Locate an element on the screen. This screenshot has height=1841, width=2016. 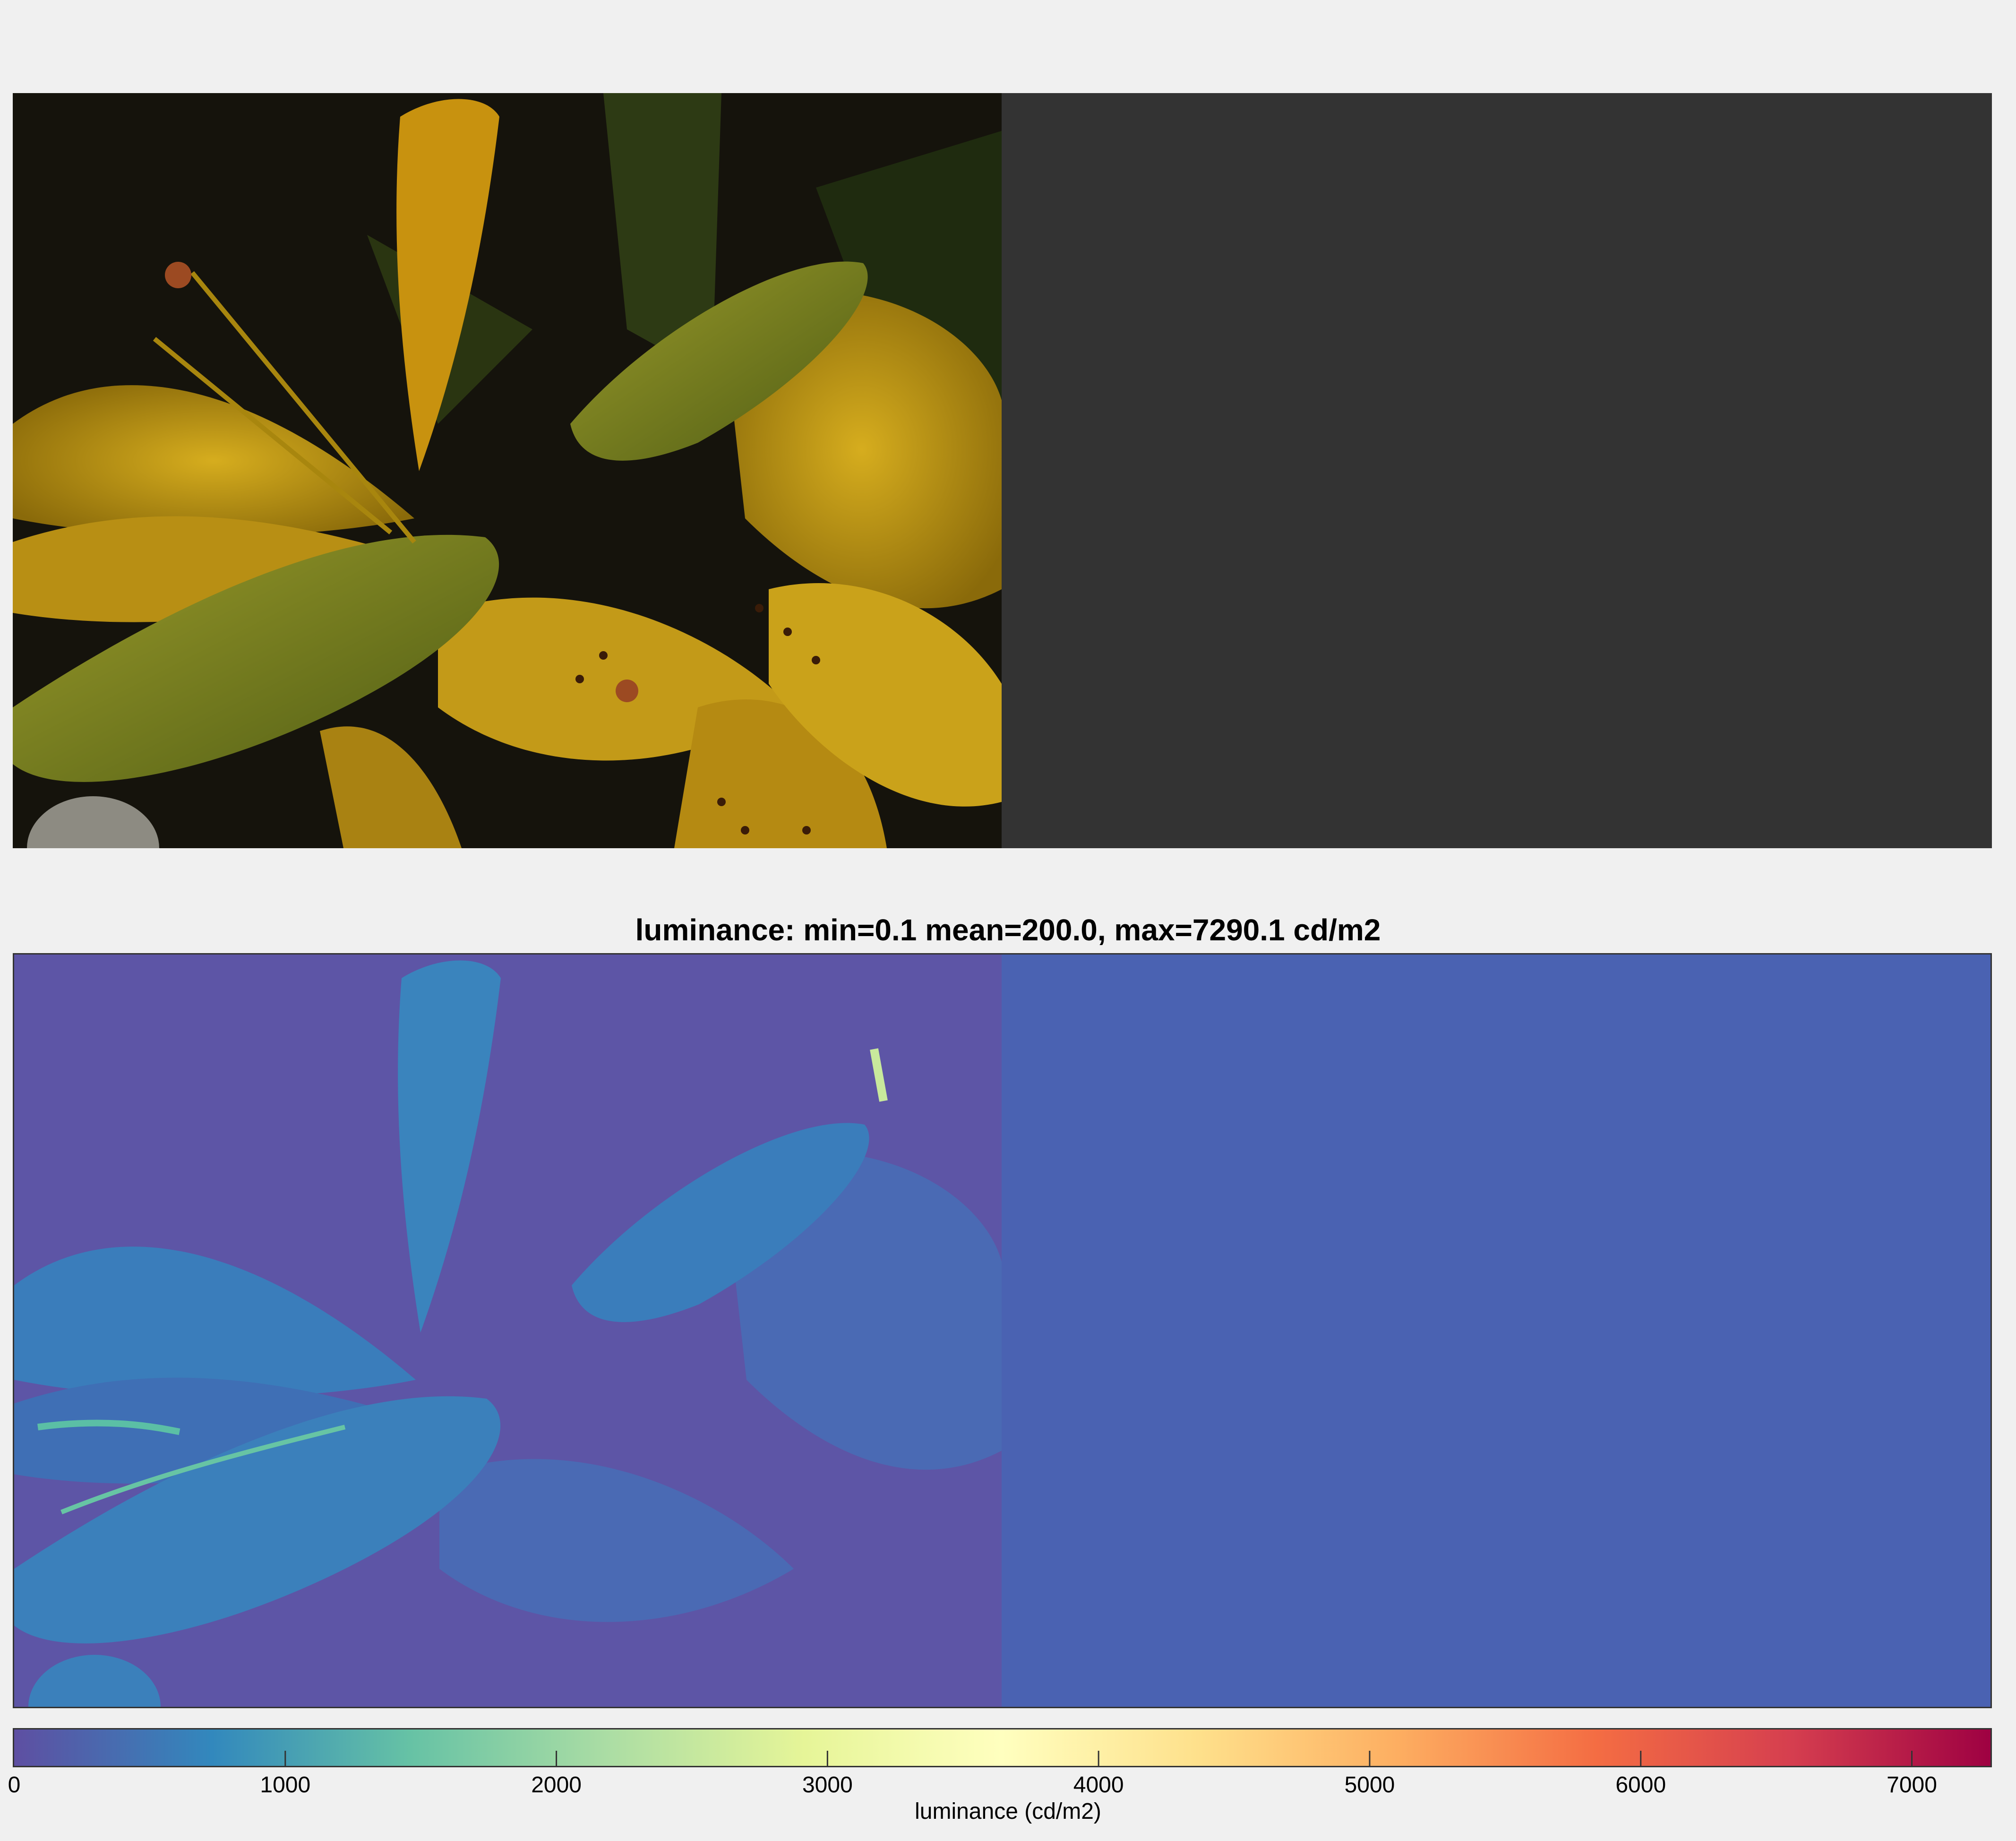
colorbar-tick-label: 4000 is located at coordinates (1098, 1785).